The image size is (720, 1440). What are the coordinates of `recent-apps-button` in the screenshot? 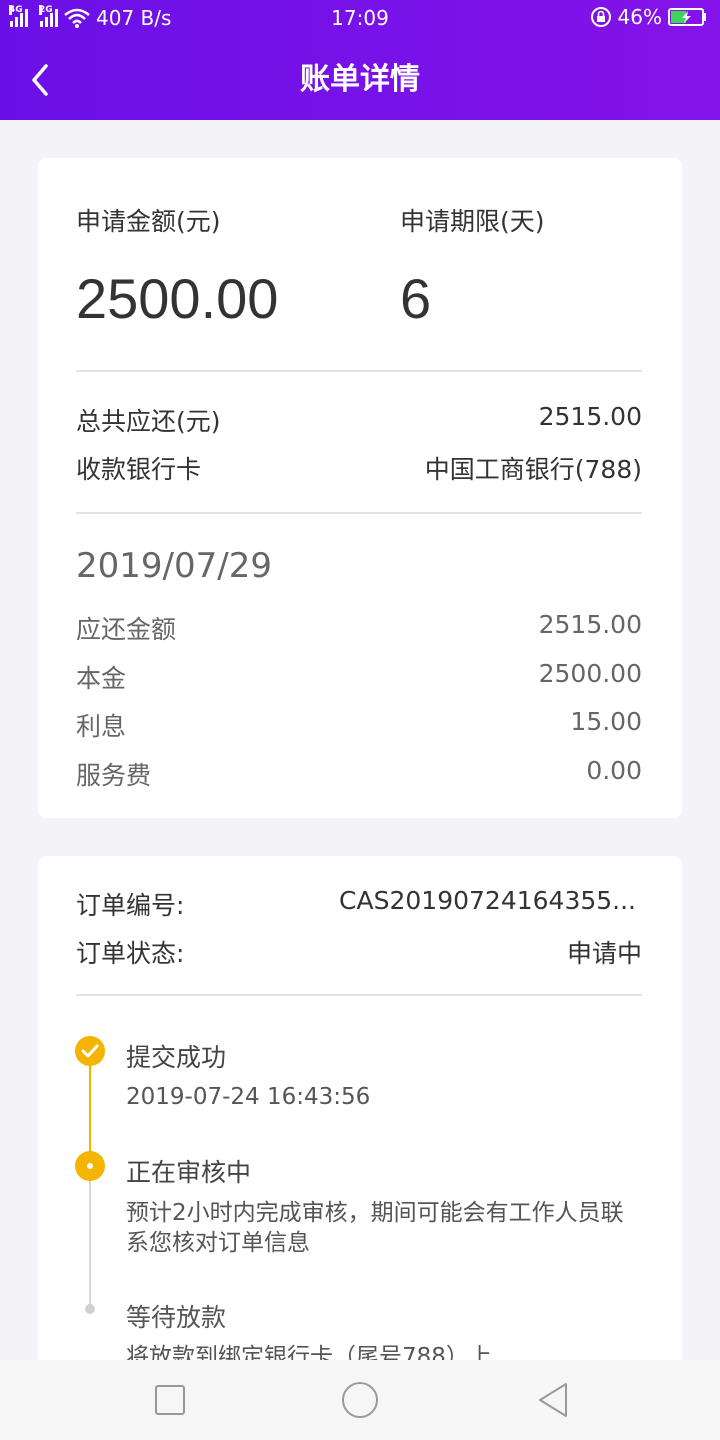 It's located at (170, 1400).